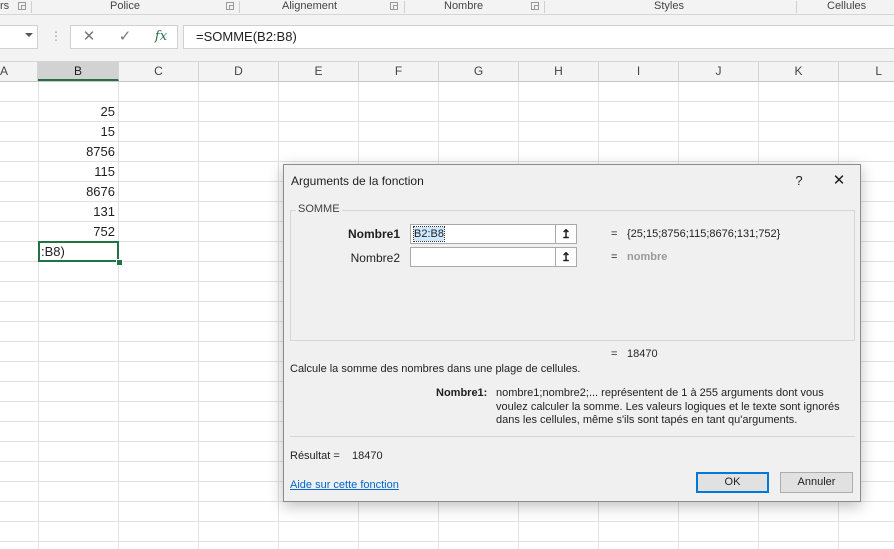  Describe the element at coordinates (373, 234) in the screenshot. I see `arg-label-nombre1: Nombre1` at that location.